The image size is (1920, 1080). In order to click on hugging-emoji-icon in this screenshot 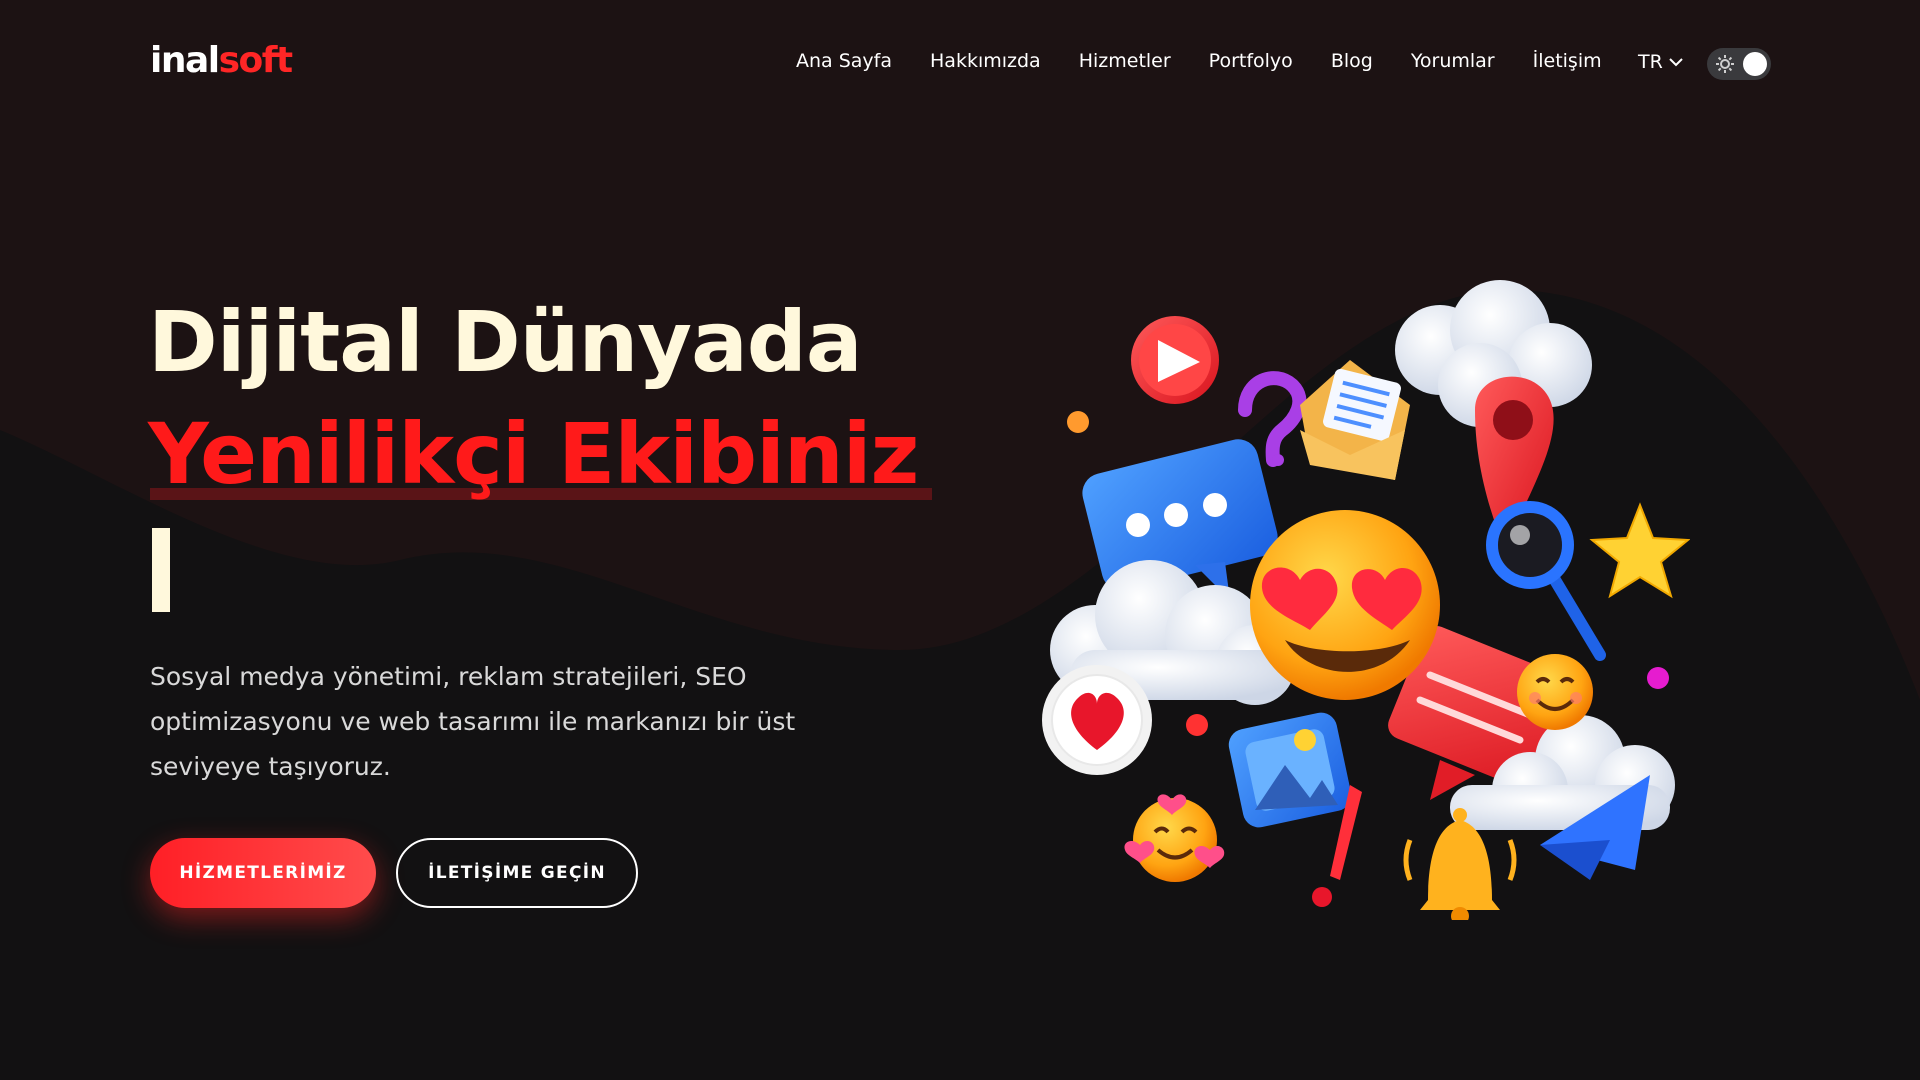, I will do `click(1174, 838)`.